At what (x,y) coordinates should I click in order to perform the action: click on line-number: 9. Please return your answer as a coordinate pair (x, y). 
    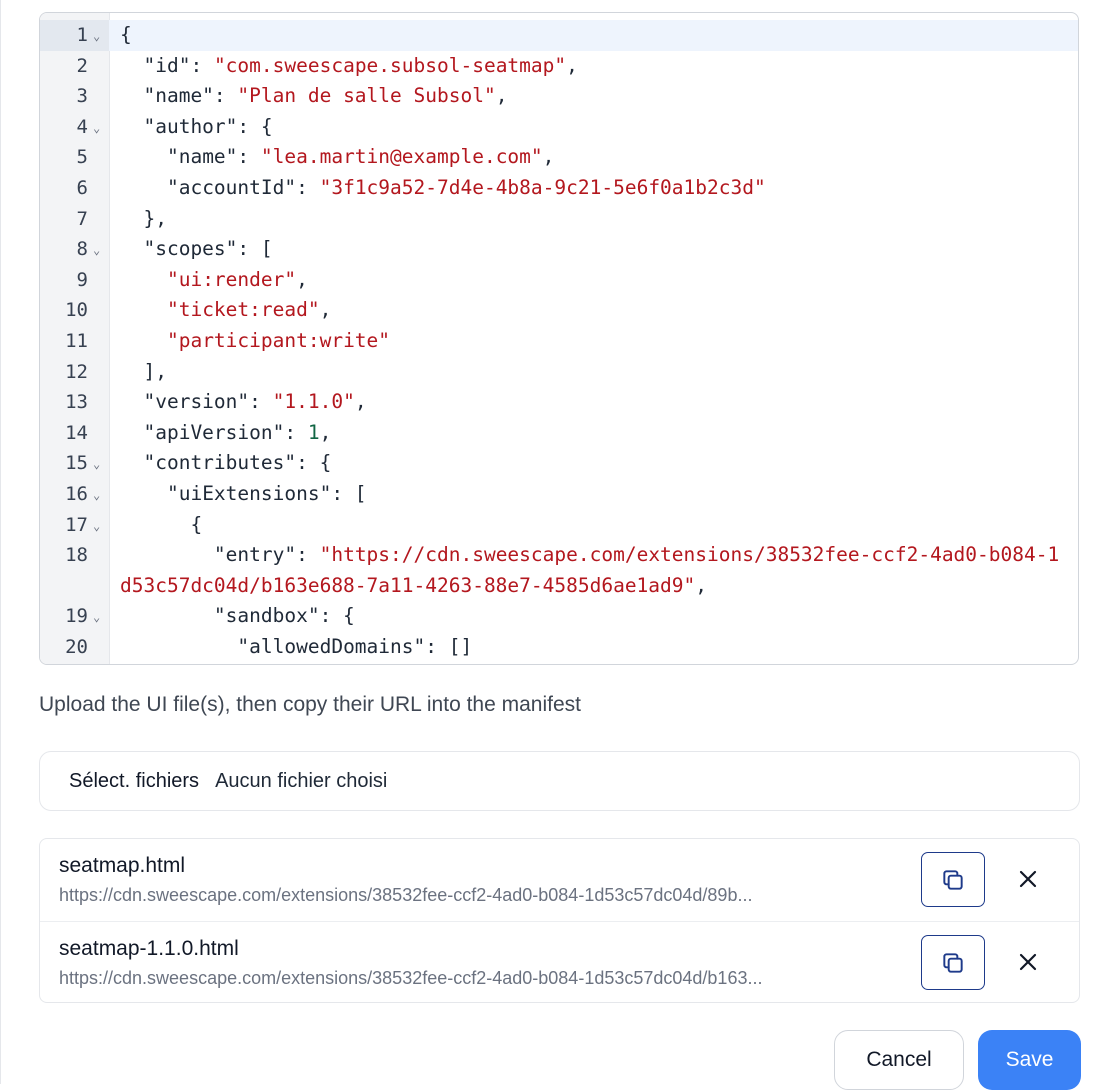
    Looking at the image, I should click on (82, 279).